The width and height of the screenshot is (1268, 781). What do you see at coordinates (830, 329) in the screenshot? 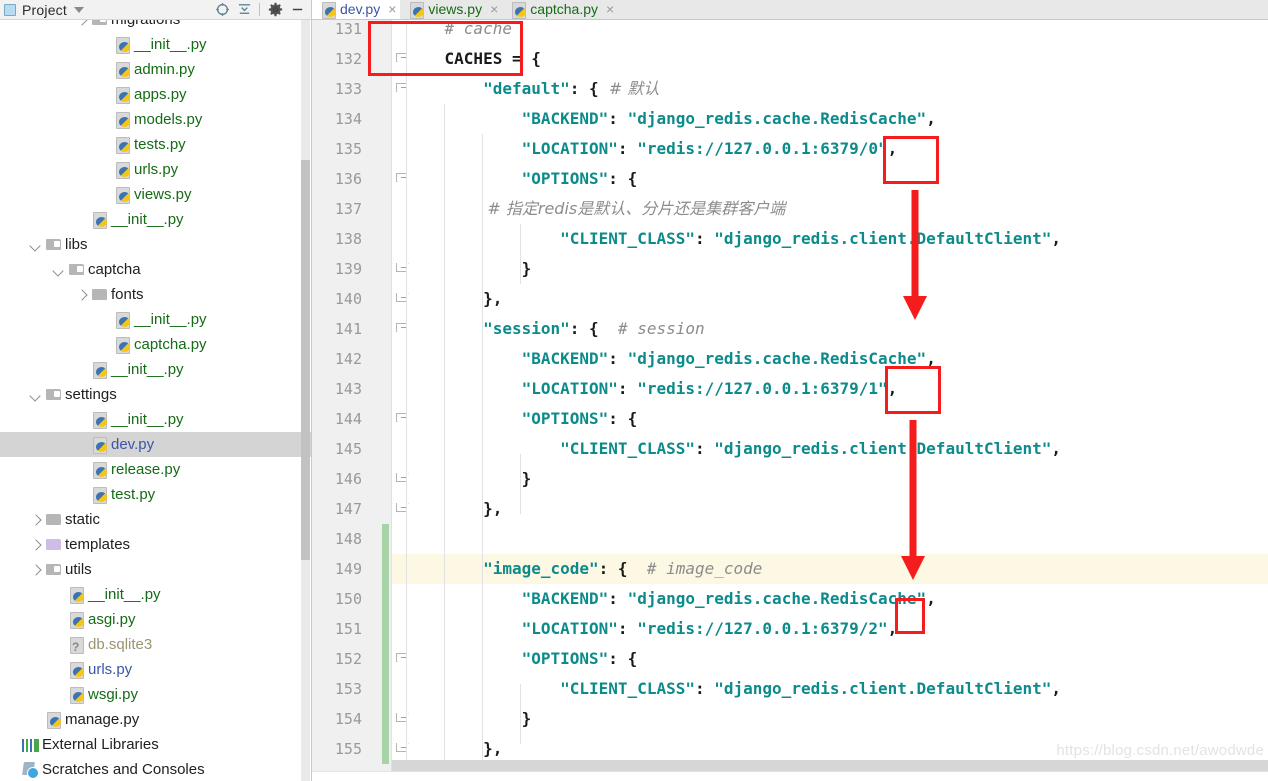
I see `code-line-141: "session": { # session` at bounding box center [830, 329].